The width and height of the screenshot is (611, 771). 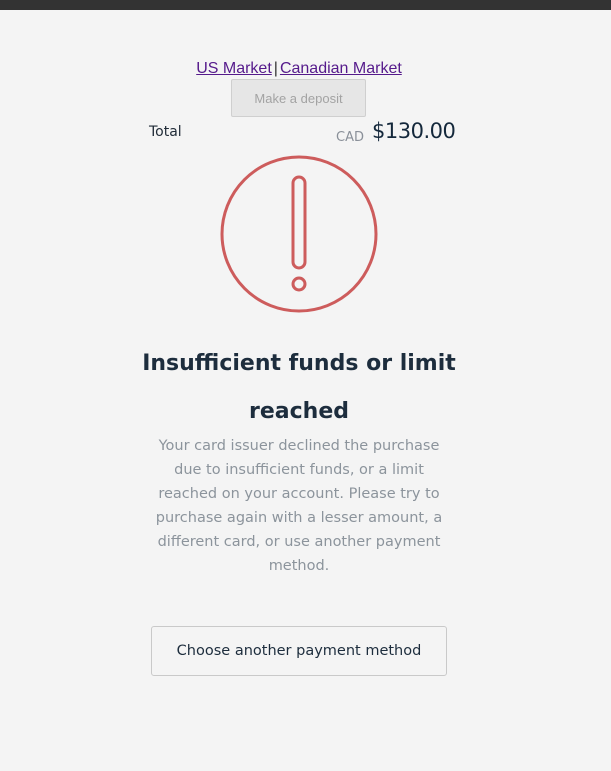 What do you see at coordinates (298, 98) in the screenshot?
I see `make-deposit-button: Make a deposit` at bounding box center [298, 98].